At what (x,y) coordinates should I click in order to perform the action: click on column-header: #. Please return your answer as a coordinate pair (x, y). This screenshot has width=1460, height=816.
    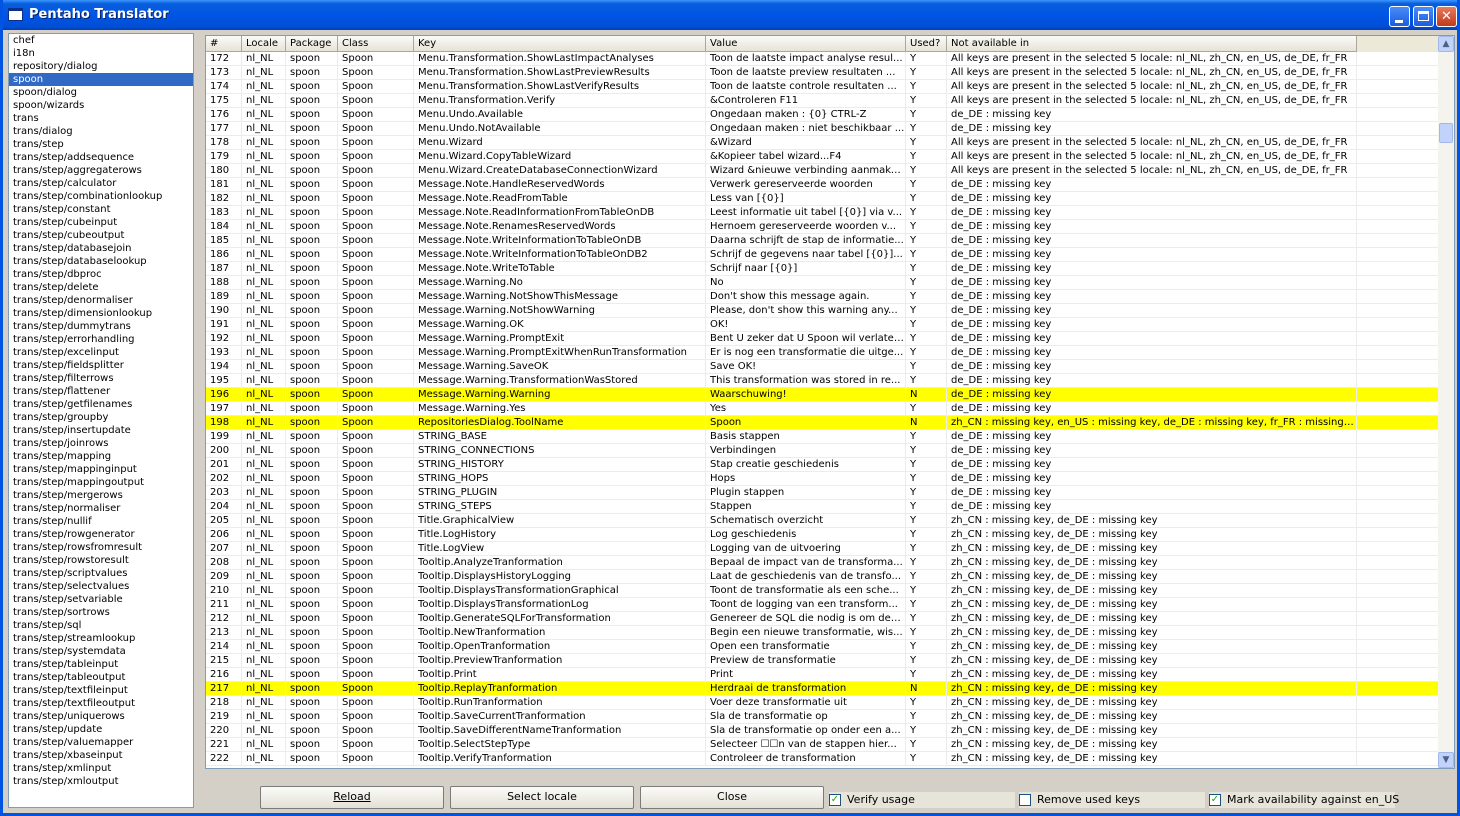
    Looking at the image, I should click on (224, 44).